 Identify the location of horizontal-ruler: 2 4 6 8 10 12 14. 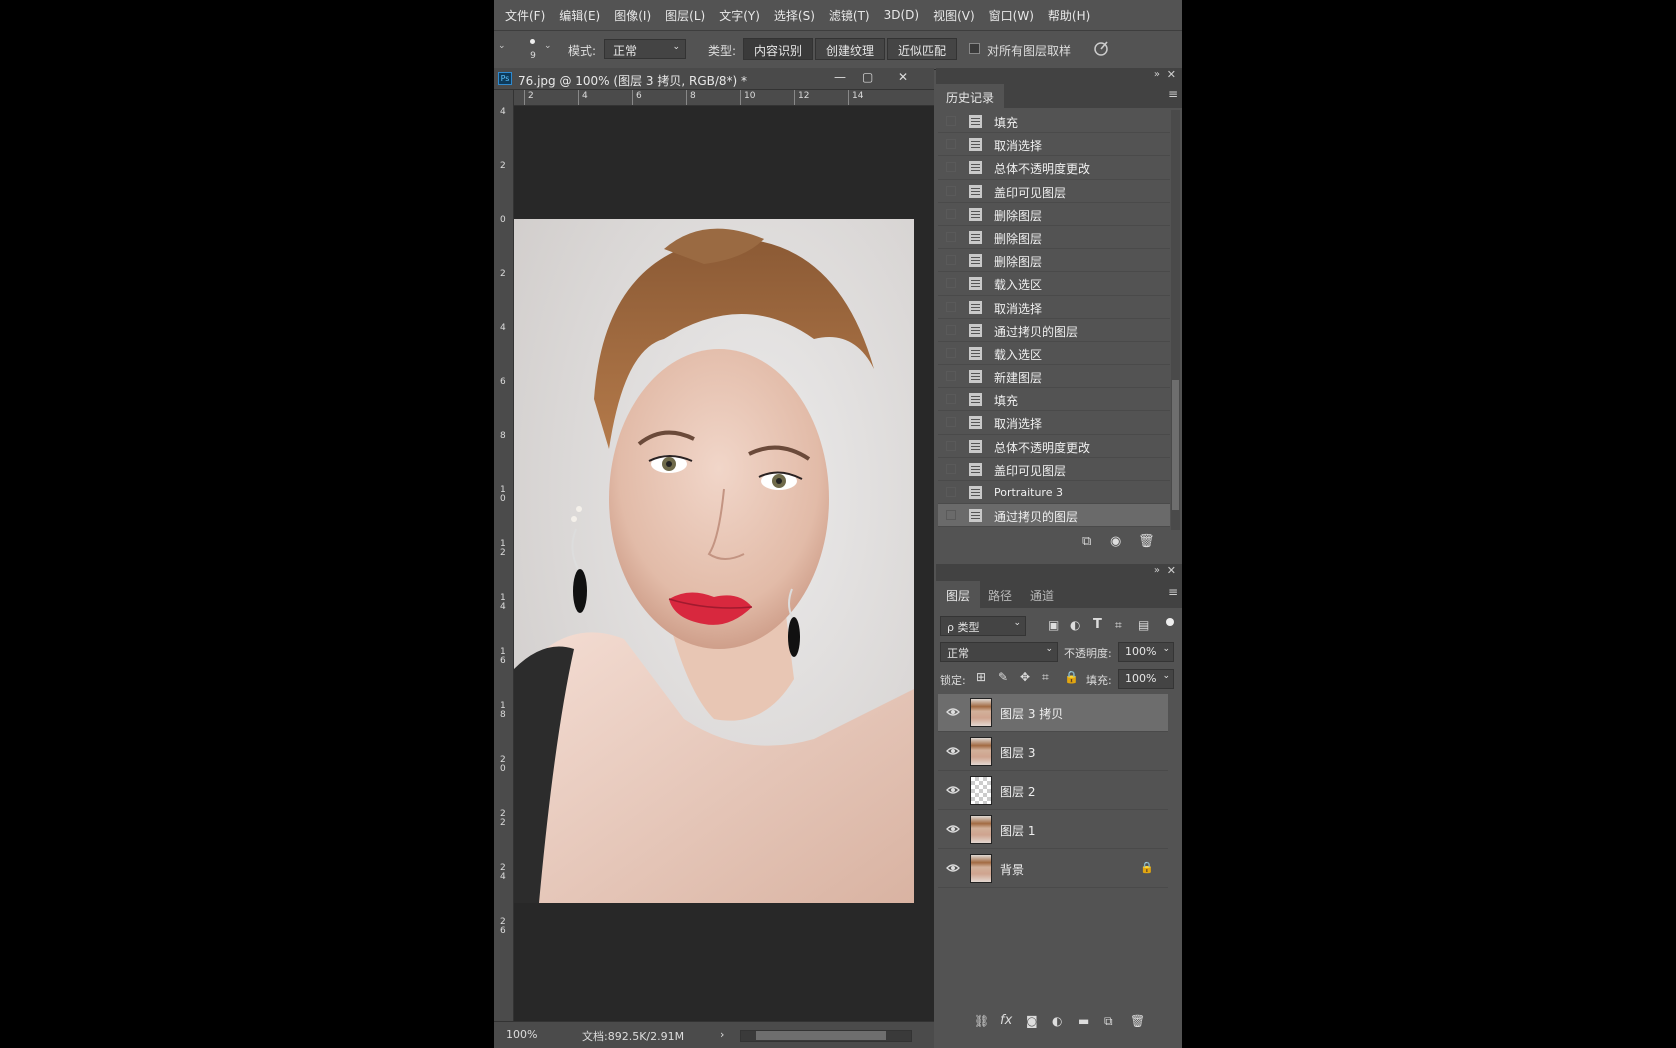
(724, 98).